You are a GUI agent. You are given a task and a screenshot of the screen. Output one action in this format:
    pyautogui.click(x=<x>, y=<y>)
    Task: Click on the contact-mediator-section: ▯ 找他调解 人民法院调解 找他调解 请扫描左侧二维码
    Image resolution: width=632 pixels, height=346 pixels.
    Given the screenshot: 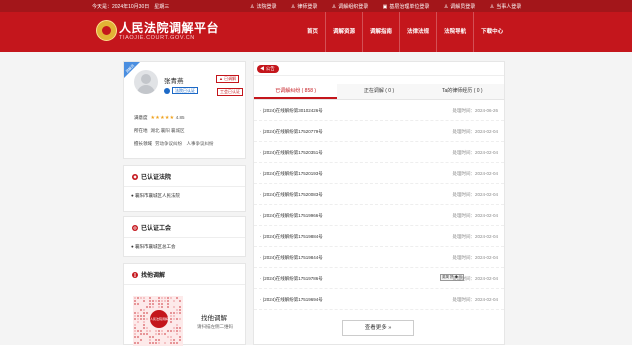 What is the action you would take?
    pyautogui.click(x=184, y=304)
    